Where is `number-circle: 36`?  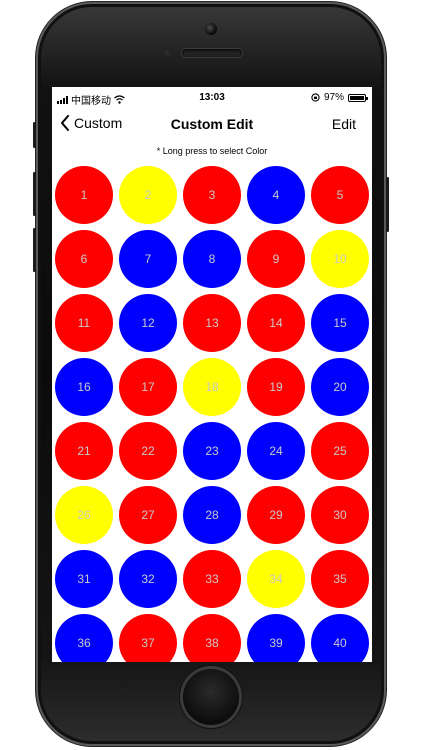
number-circle: 36 is located at coordinates (84, 638).